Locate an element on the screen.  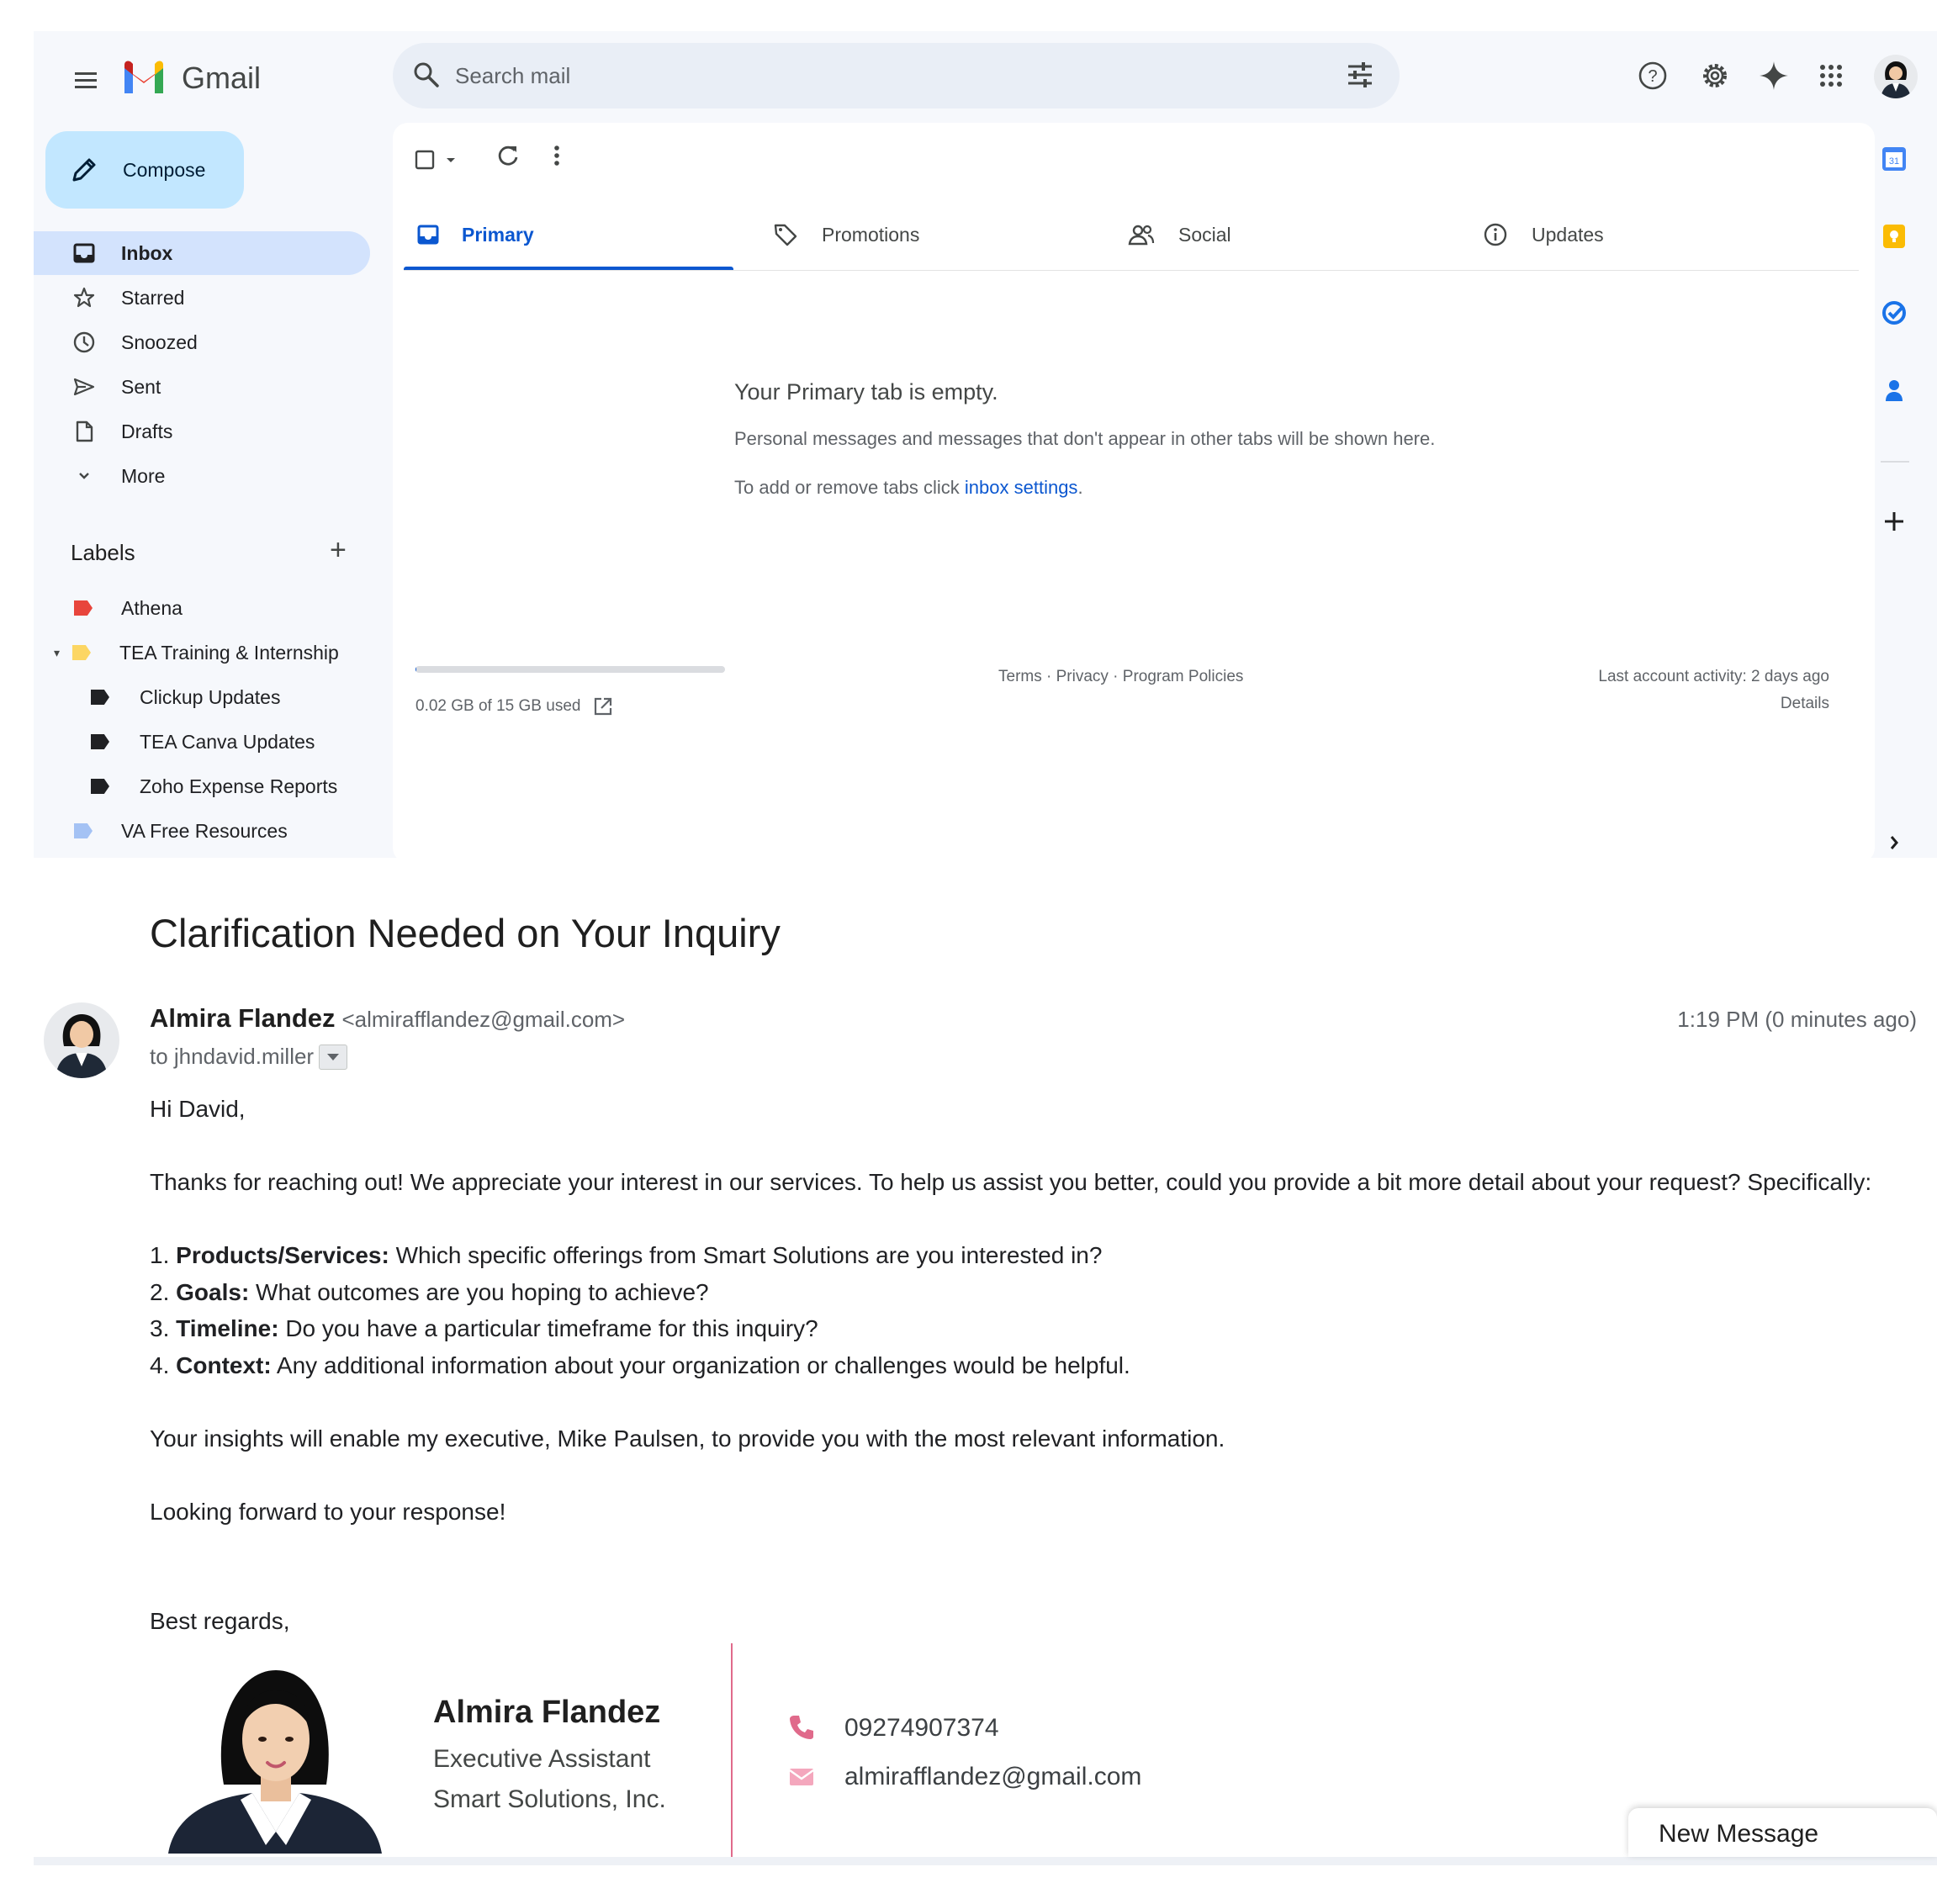
show-side-panel-button is located at coordinates (1894, 842).